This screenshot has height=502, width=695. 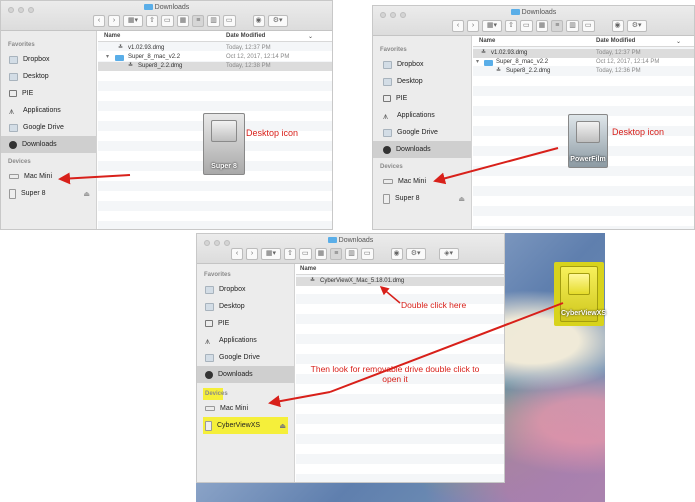 I want to click on arrow-to-super8, so click(x=94, y=178).